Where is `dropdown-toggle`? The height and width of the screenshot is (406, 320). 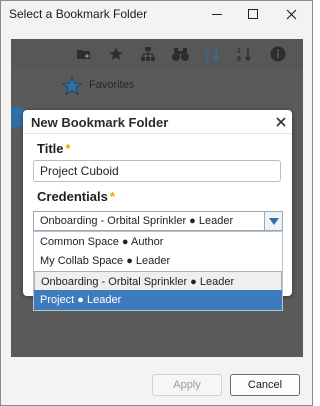
dropdown-toggle is located at coordinates (273, 221).